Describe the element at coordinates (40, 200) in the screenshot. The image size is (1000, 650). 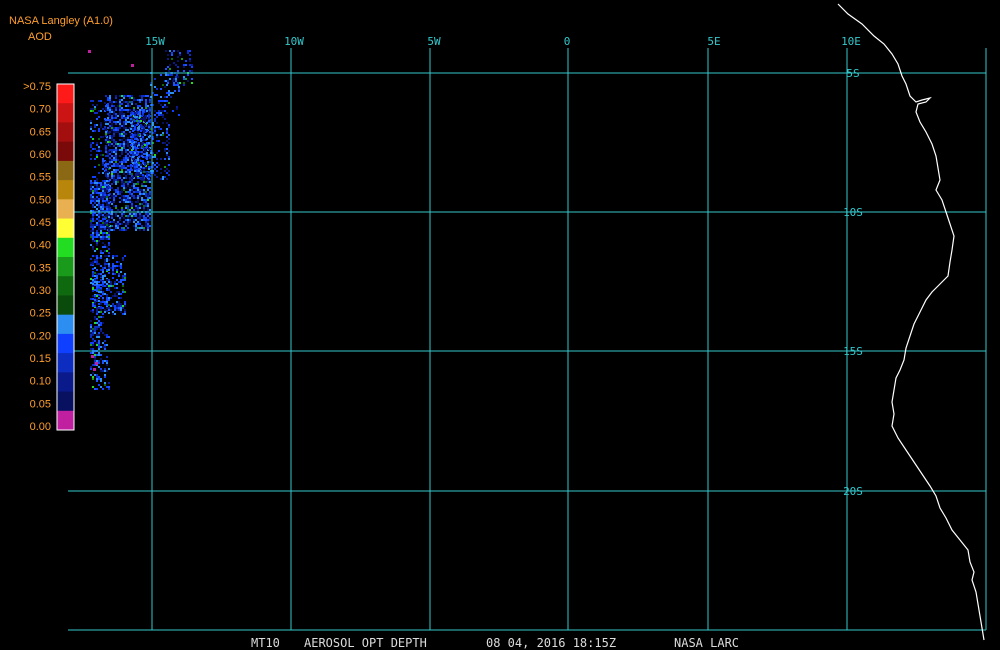
I see `legend-label: 0.50` at that location.